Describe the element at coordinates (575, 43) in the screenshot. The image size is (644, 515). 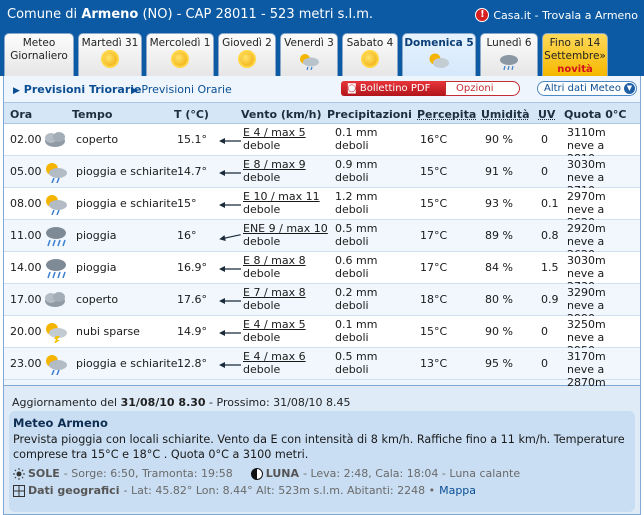
I see `tab-label: Fino al 14` at that location.